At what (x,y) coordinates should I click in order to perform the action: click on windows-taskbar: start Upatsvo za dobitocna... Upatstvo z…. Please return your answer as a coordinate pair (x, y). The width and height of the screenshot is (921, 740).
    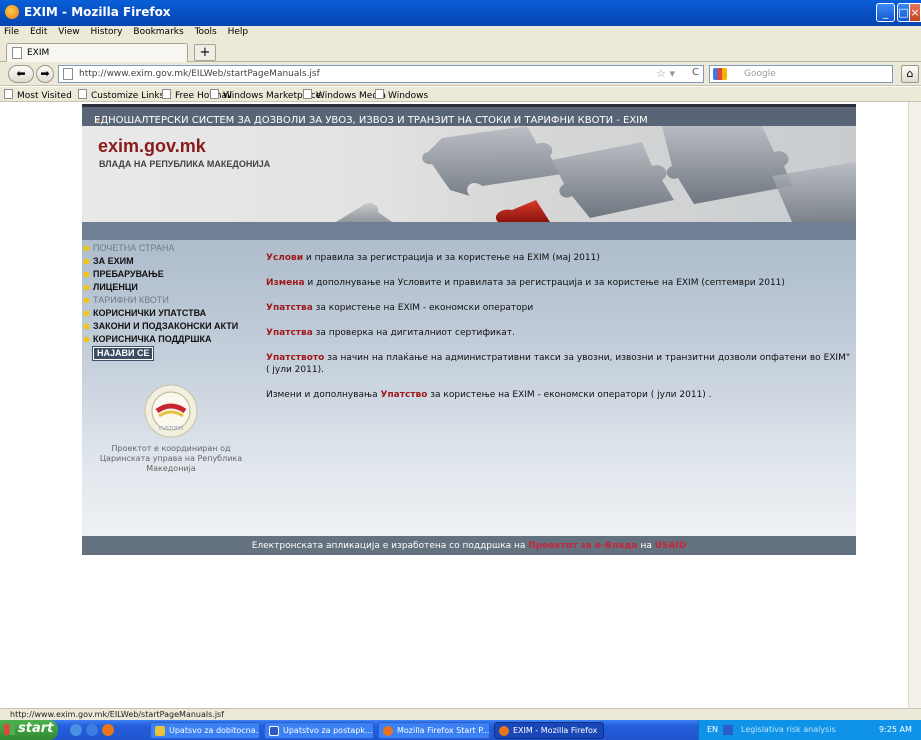
    Looking at the image, I should click on (460, 730).